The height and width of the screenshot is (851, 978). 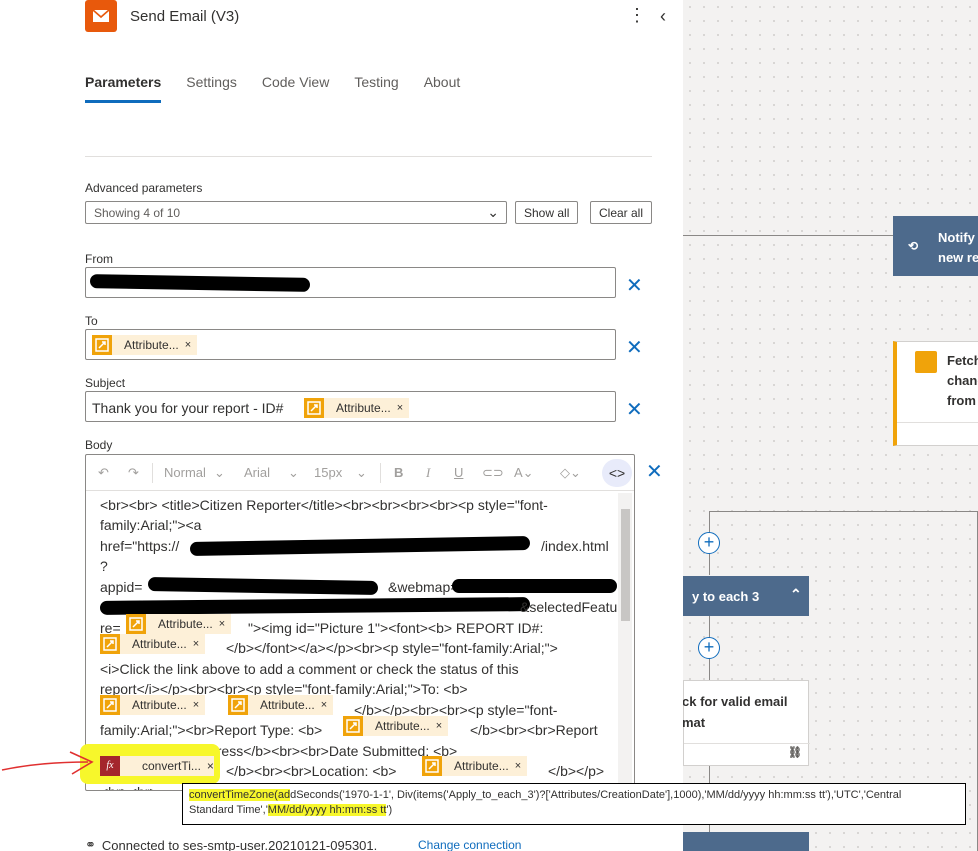 What do you see at coordinates (547, 212) in the screenshot?
I see `show-all-button: Show all` at bounding box center [547, 212].